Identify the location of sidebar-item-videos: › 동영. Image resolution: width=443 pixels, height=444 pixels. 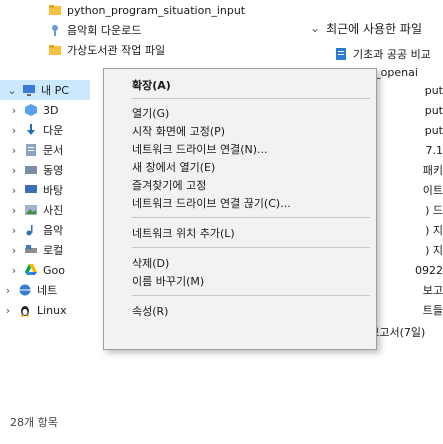
(45, 170).